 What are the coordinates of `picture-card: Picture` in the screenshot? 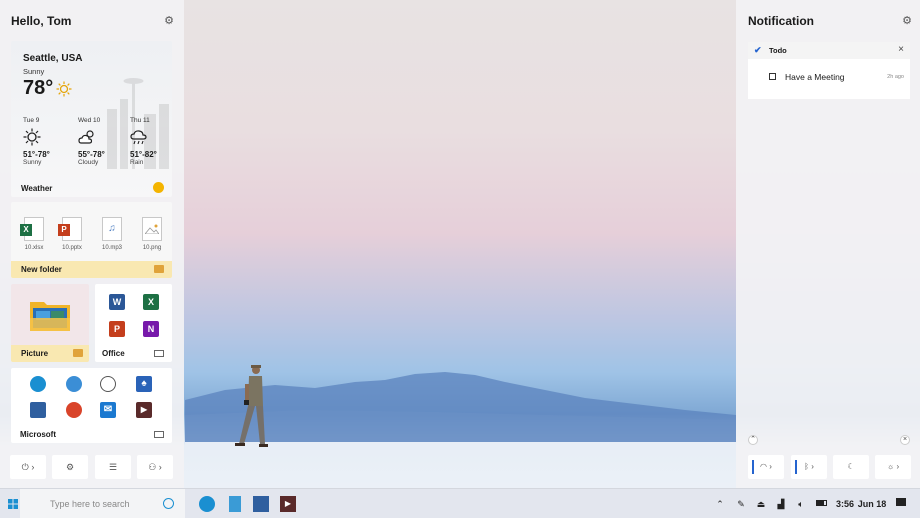 It's located at (50, 323).